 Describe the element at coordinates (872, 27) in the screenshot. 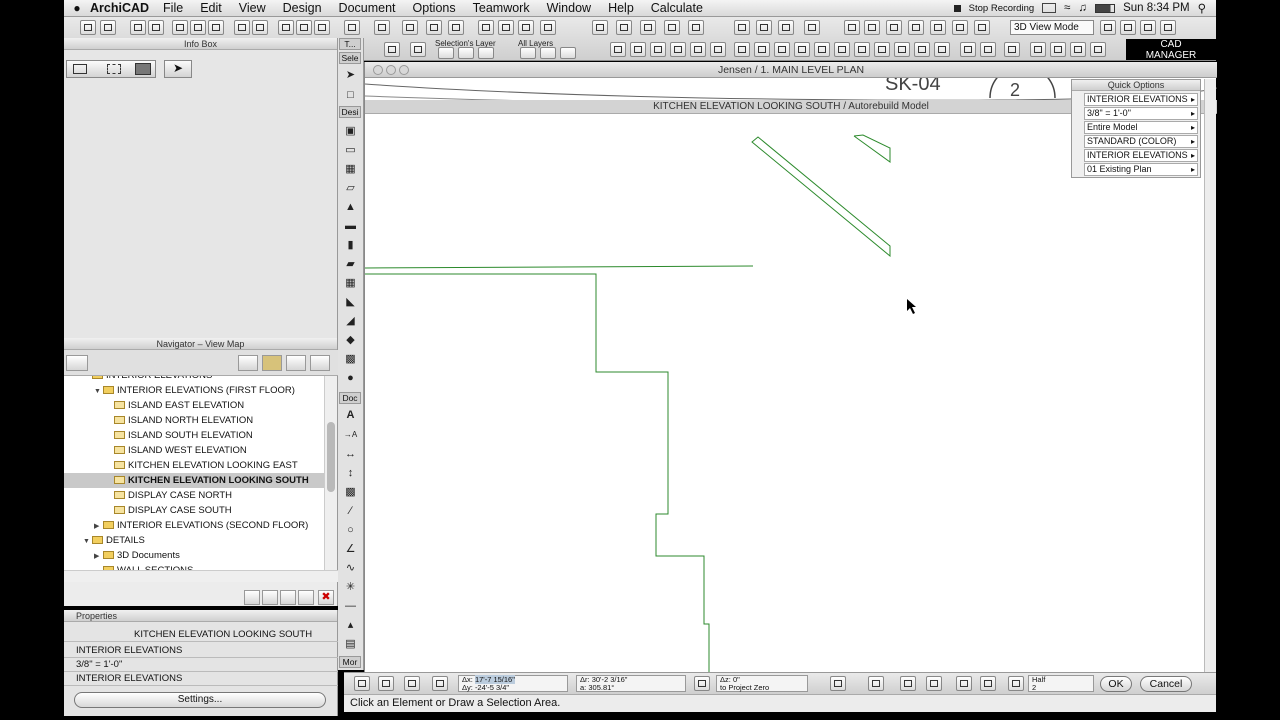

I see `section-button` at that location.